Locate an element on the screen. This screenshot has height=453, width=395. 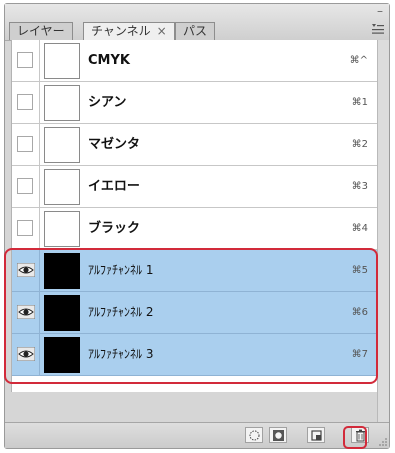
new-channel-button is located at coordinates (316, 435).